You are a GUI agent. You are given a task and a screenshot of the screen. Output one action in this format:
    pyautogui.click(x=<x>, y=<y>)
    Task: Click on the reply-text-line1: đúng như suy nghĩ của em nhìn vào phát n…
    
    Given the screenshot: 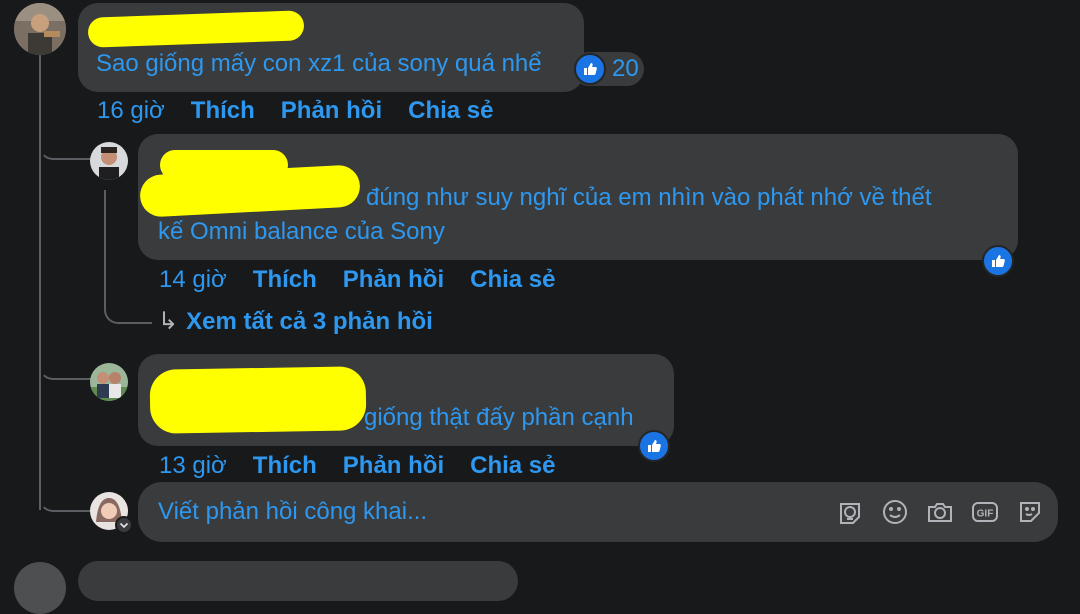 What is the action you would take?
    pyautogui.click(x=649, y=197)
    